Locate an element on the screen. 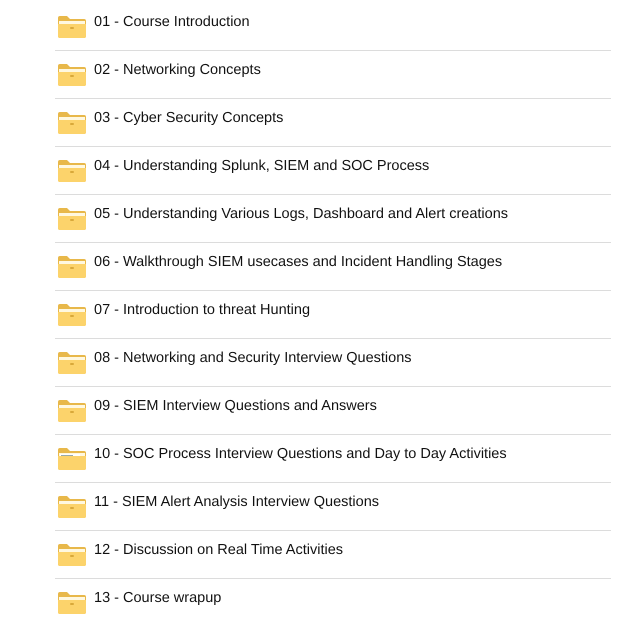 The height and width of the screenshot is (639, 639). folder-name: 03 - Cyber Security Concepts is located at coordinates (189, 118).